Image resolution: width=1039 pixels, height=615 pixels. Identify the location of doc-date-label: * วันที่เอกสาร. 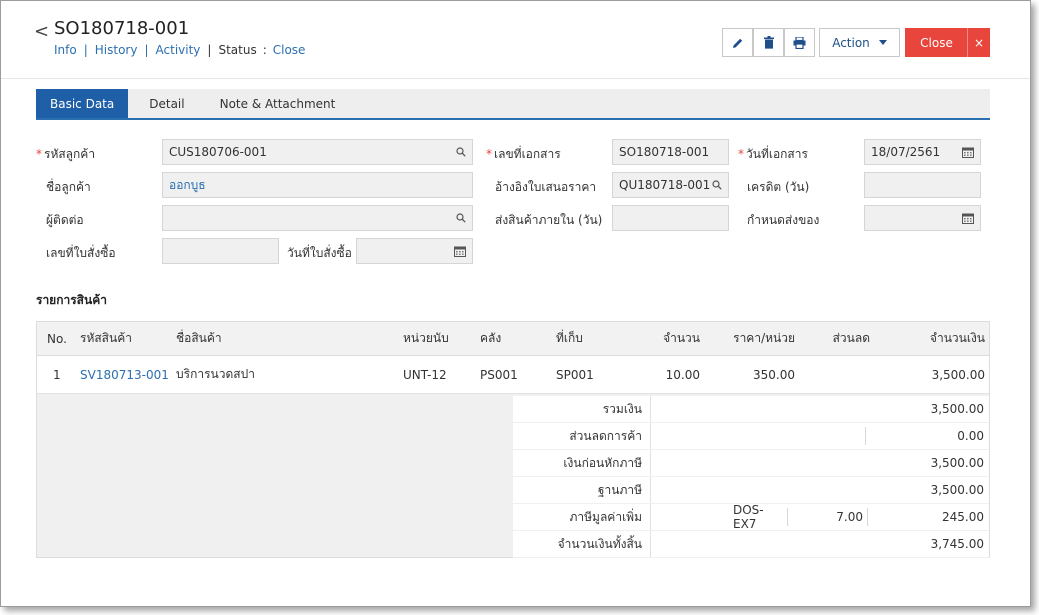
(773, 154).